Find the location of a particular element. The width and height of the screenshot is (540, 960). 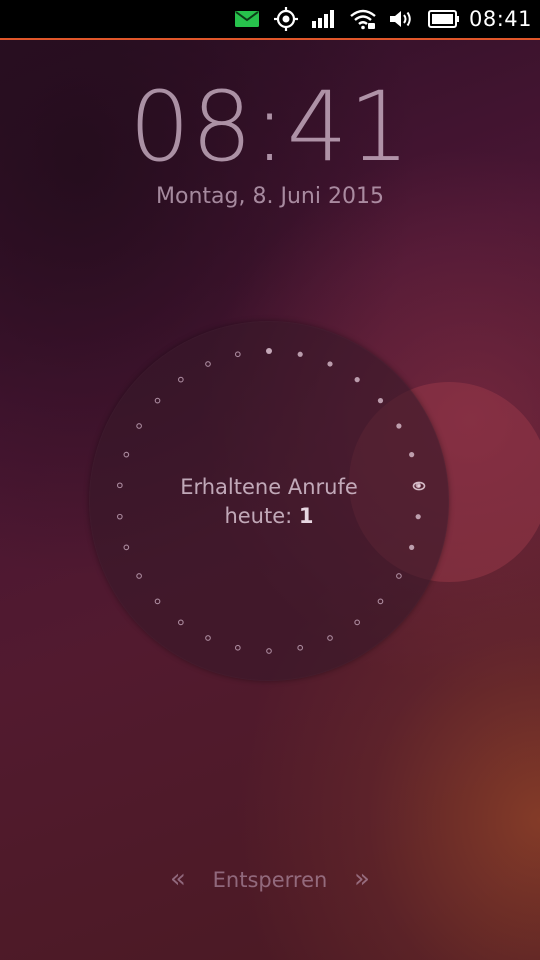

chevron-right-icon: » is located at coordinates (362, 879).